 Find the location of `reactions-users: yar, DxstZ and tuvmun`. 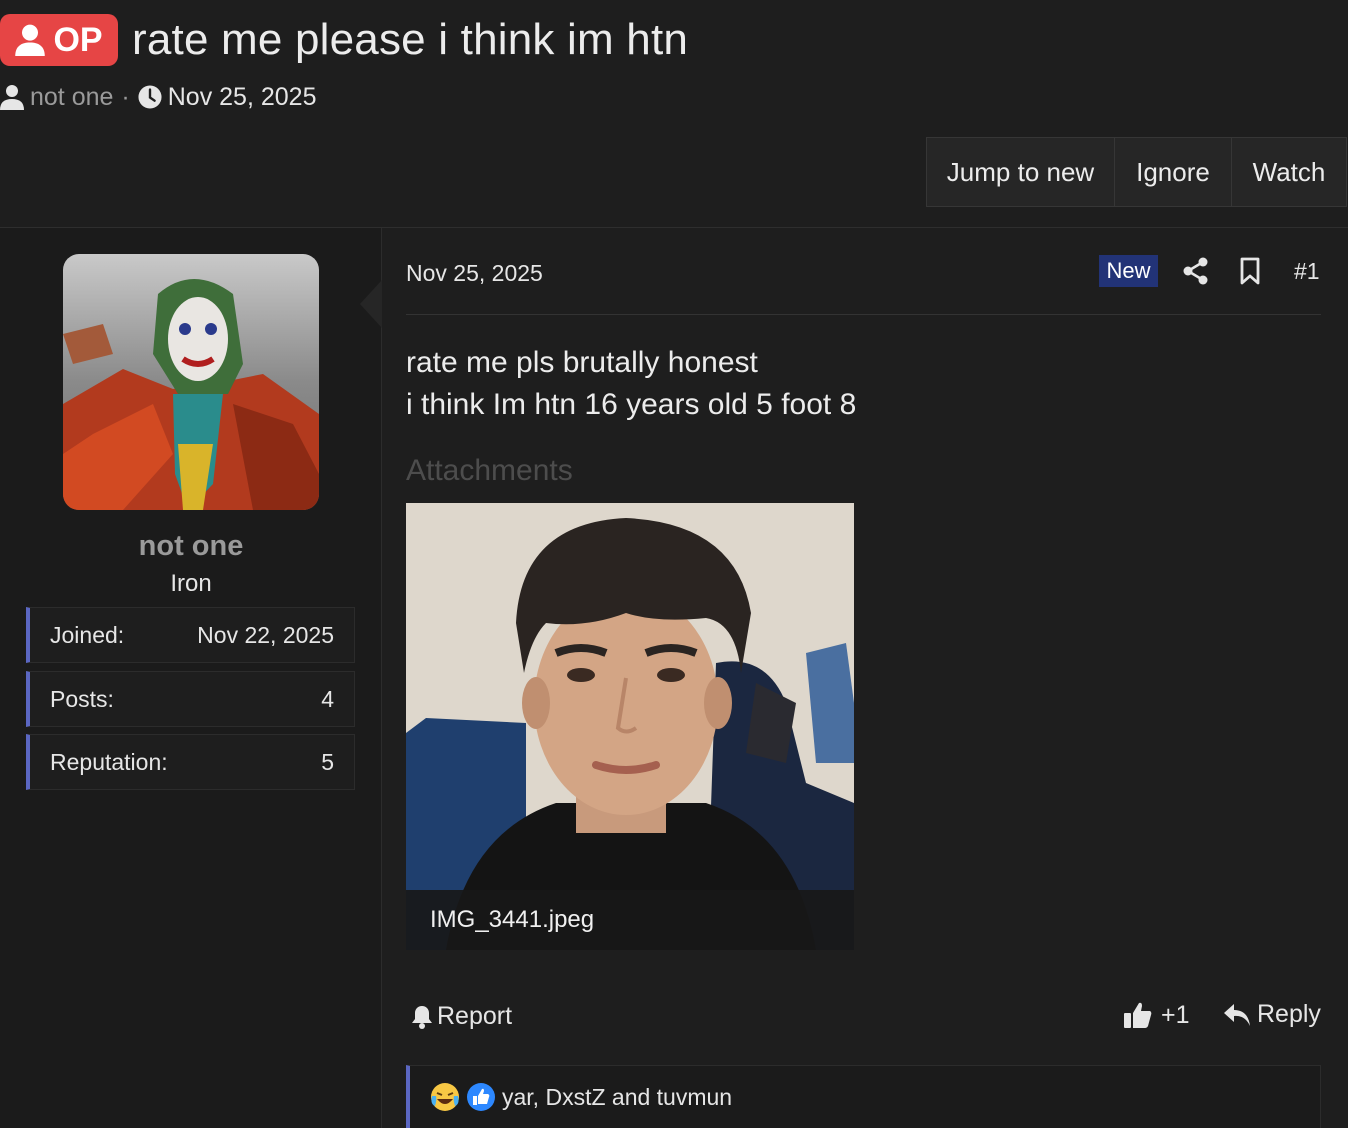

reactions-users: yar, DxstZ and tuvmun is located at coordinates (617, 1096).